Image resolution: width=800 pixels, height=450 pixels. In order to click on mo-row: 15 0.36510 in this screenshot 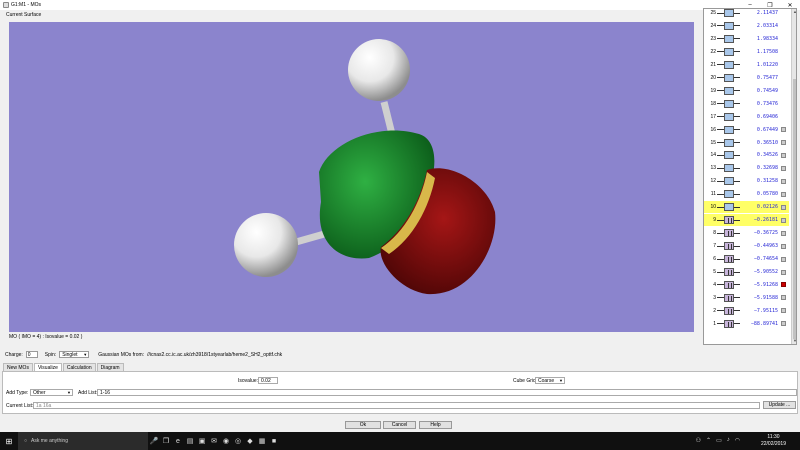, I will do `click(746, 143)`.